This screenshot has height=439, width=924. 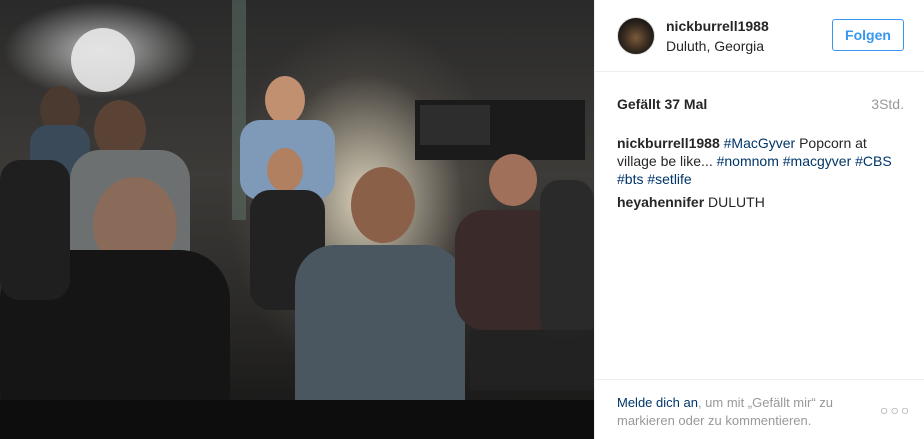 I want to click on hashtag-macgyver: #MacGyver, so click(x=760, y=143).